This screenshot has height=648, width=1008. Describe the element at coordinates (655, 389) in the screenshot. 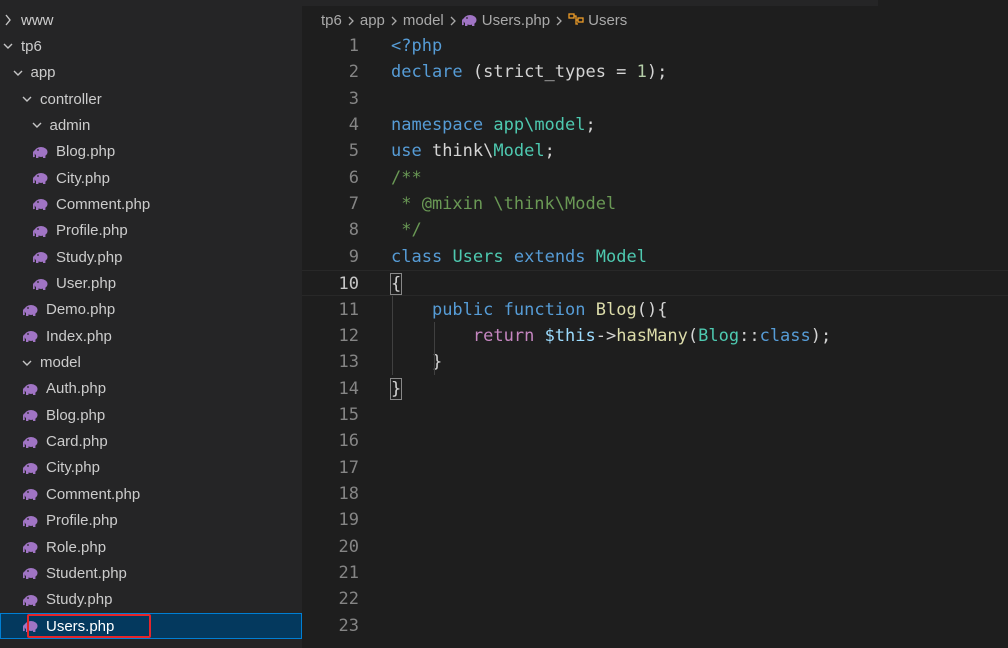

I see `code-line: 14}` at that location.